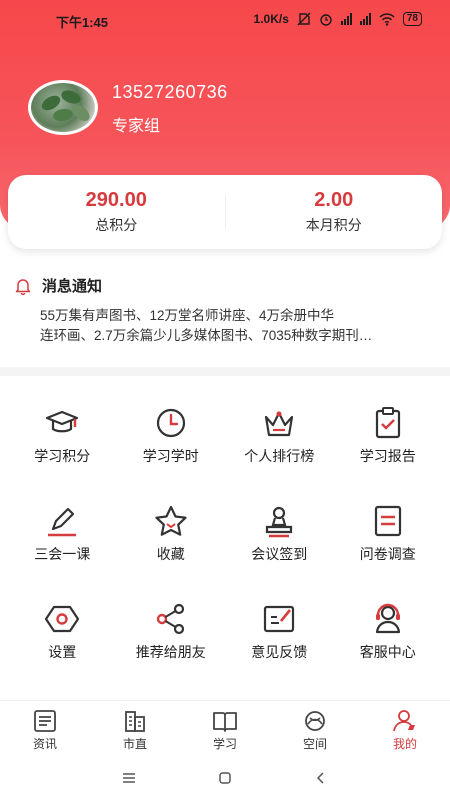 The image size is (450, 800). What do you see at coordinates (187, 315) in the screenshot?
I see `notice-line-1: 55万集有声图书、12万堂名师讲座、4万余册中华` at bounding box center [187, 315].